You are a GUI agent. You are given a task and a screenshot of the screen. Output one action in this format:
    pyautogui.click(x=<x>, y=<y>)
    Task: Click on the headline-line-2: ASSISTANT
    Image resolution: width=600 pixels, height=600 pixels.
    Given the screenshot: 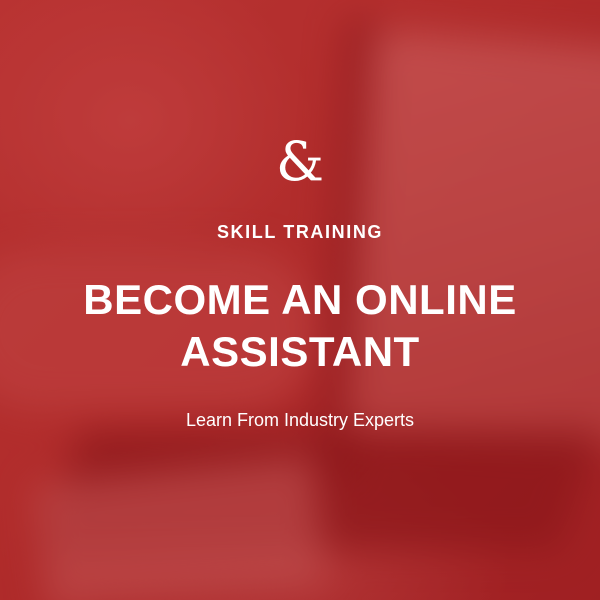 What is the action you would take?
    pyautogui.click(x=300, y=351)
    